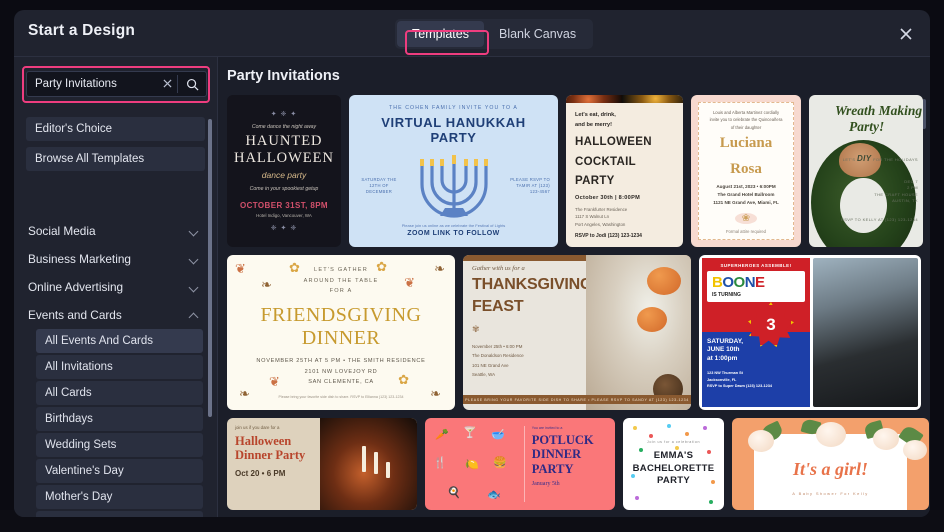 The height and width of the screenshot is (532, 944). Describe the element at coordinates (119, 497) in the screenshot. I see `sidebar-item-mothers-day: Mother's Day` at that location.